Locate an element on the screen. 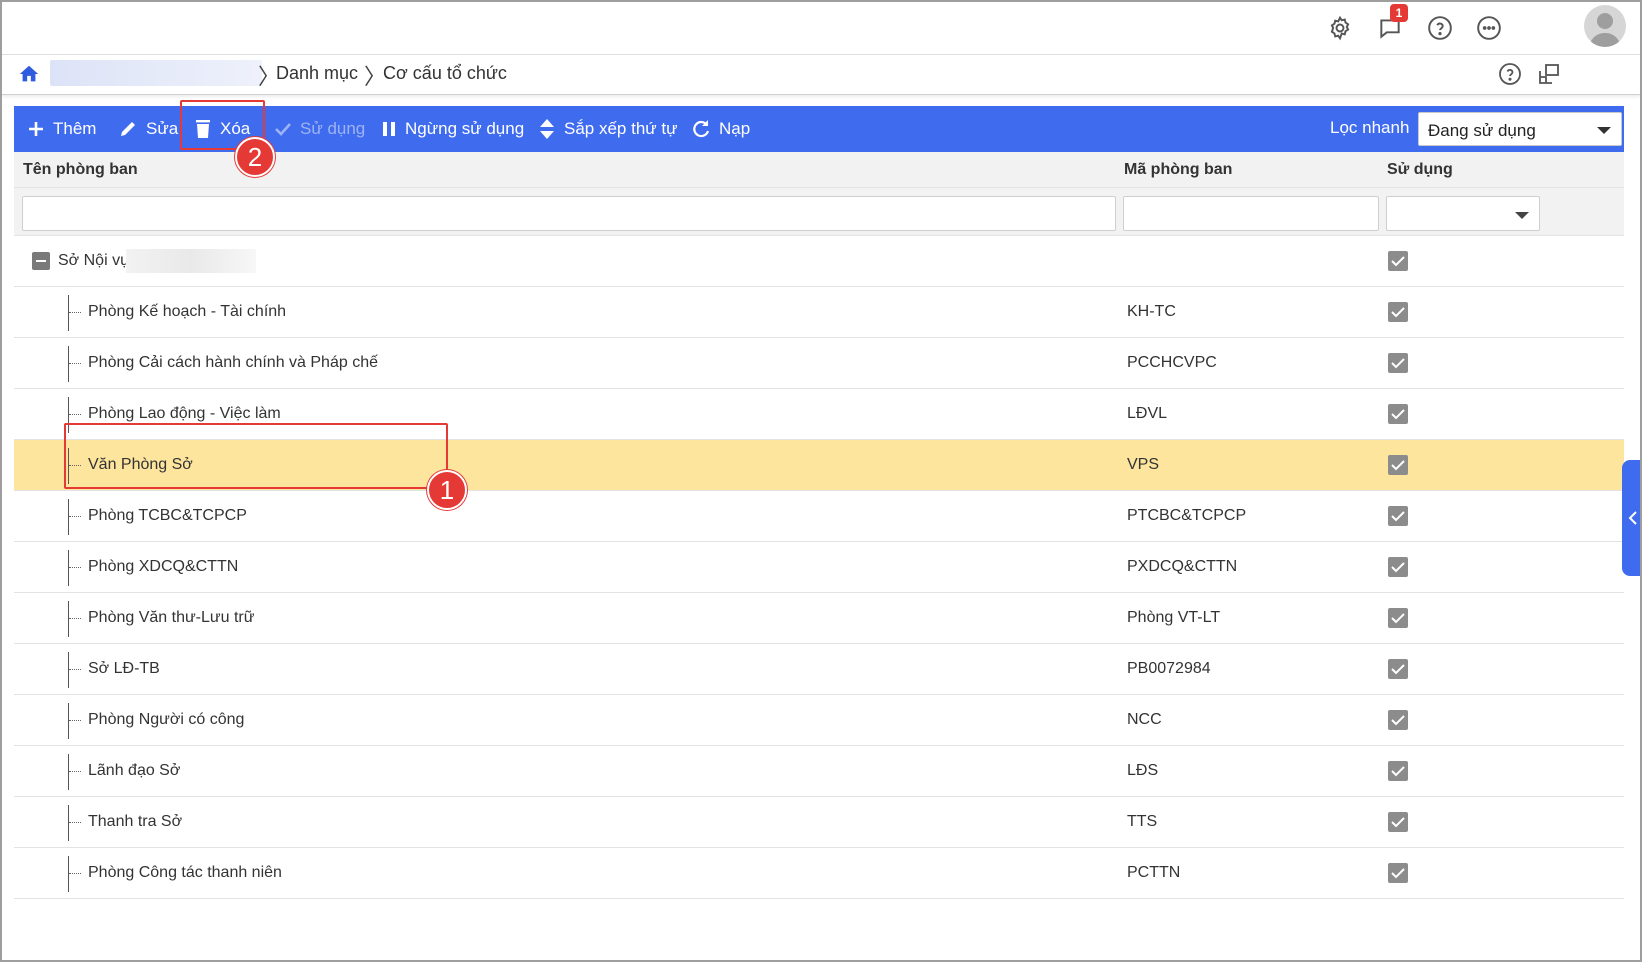  row-name: Sở LĐ-TB is located at coordinates (124, 668).